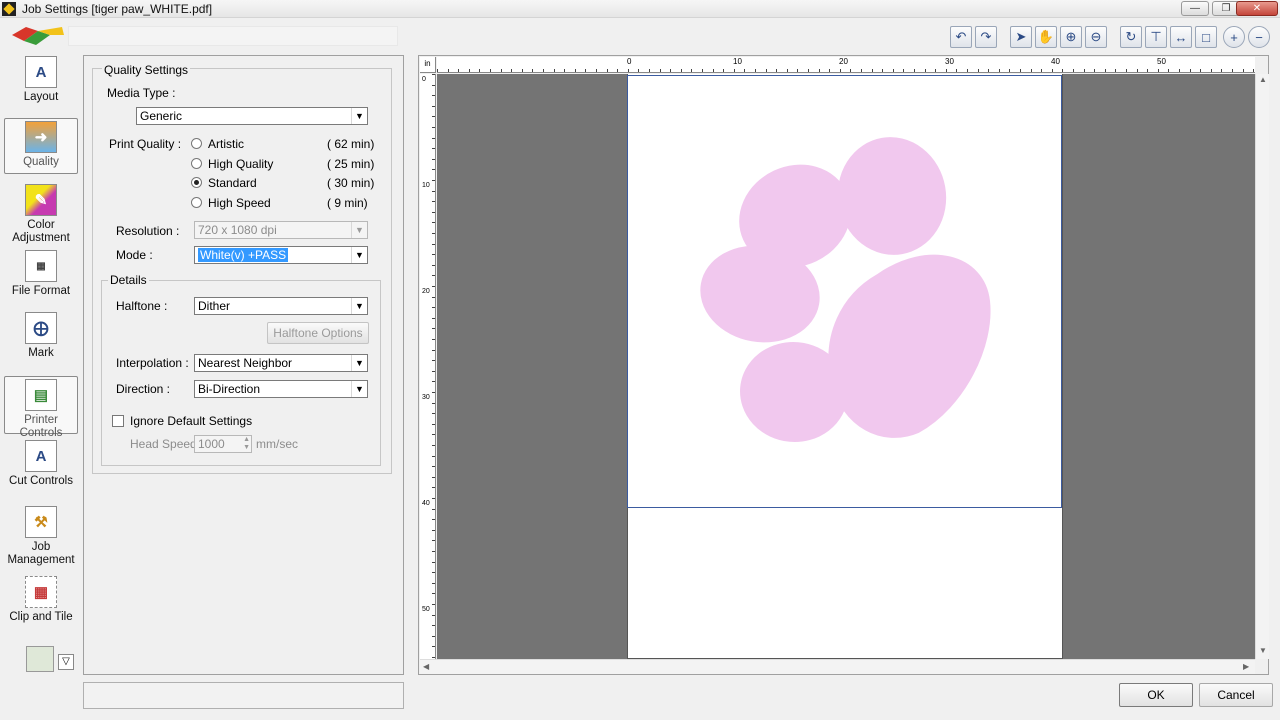 This screenshot has height=720, width=1280. What do you see at coordinates (41, 80) in the screenshot?
I see `sidebar-item-layout: A Layout` at bounding box center [41, 80].